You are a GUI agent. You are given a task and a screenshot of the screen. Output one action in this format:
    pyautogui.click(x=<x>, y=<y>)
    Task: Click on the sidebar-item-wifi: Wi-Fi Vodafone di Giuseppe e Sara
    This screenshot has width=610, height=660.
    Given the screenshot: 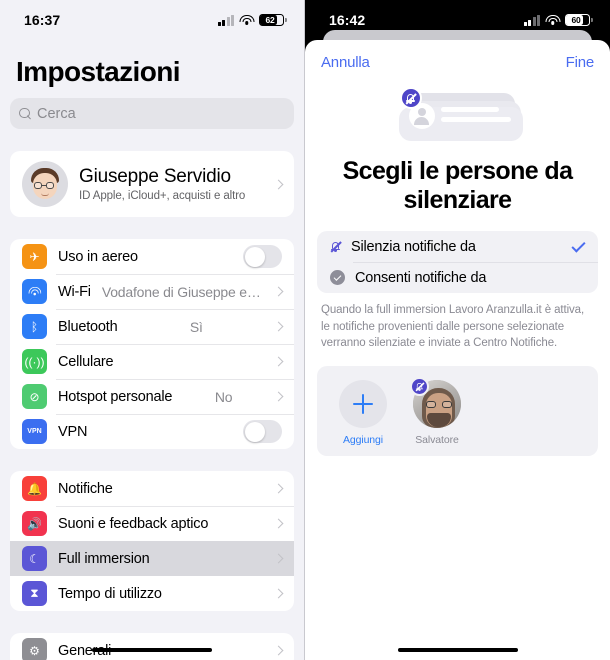 What is the action you would take?
    pyautogui.click(x=152, y=291)
    